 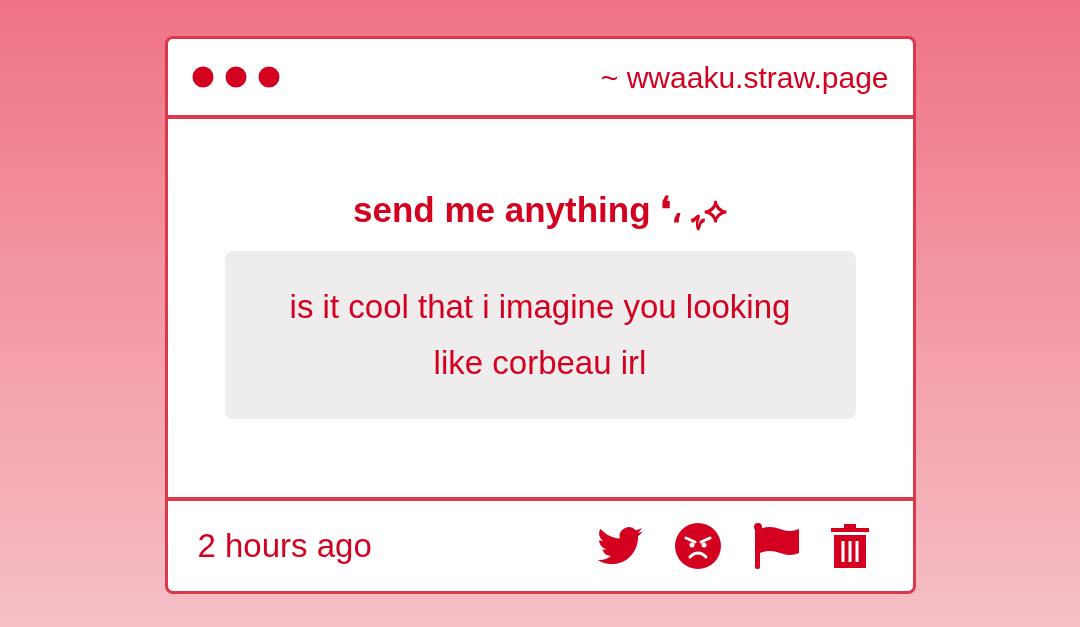 What do you see at coordinates (284, 546) in the screenshot?
I see `timestamp: 2 hours ago` at bounding box center [284, 546].